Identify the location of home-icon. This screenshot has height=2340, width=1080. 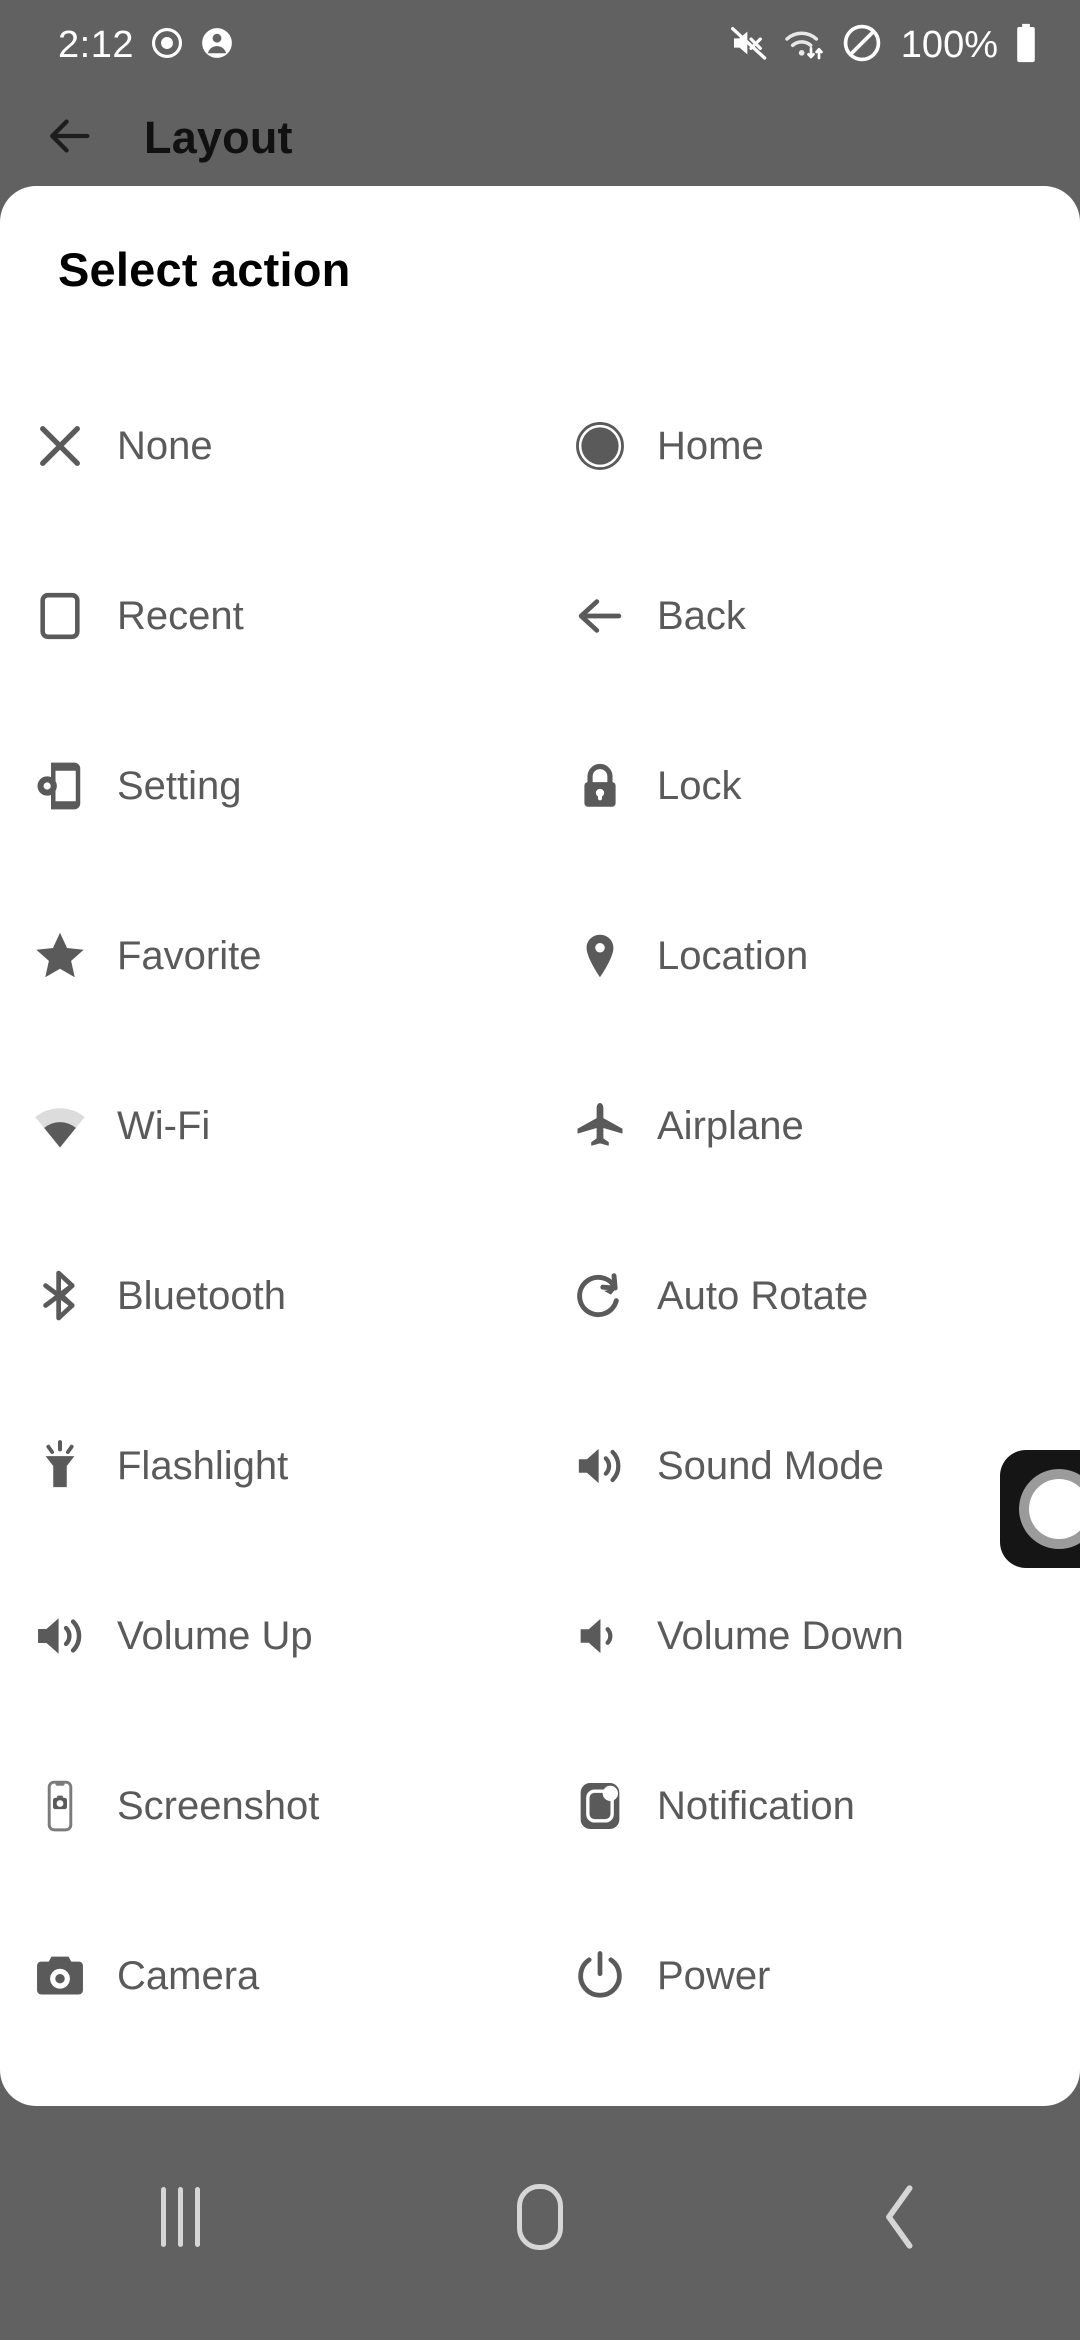
(540, 2217).